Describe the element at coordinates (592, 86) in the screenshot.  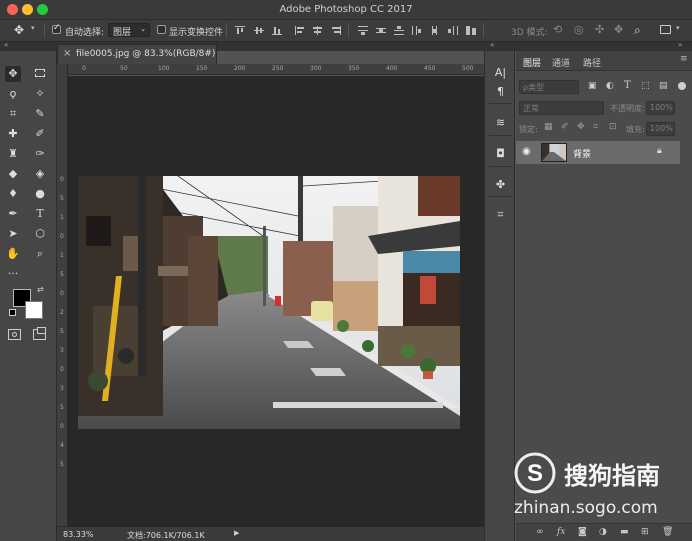
I see `filter-pixel-icon: ▣` at that location.